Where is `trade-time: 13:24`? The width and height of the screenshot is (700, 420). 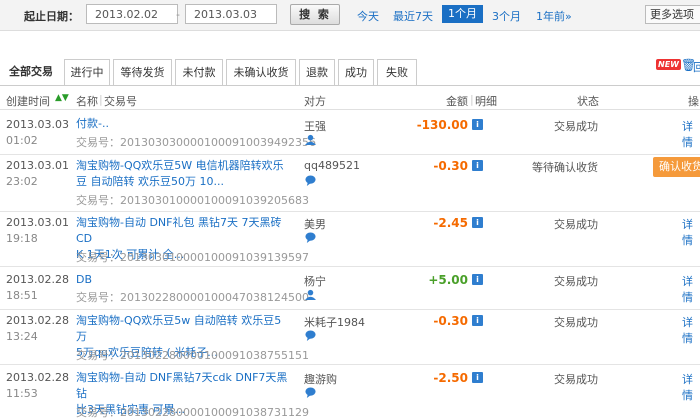 trade-time: 13:24 is located at coordinates (22, 336).